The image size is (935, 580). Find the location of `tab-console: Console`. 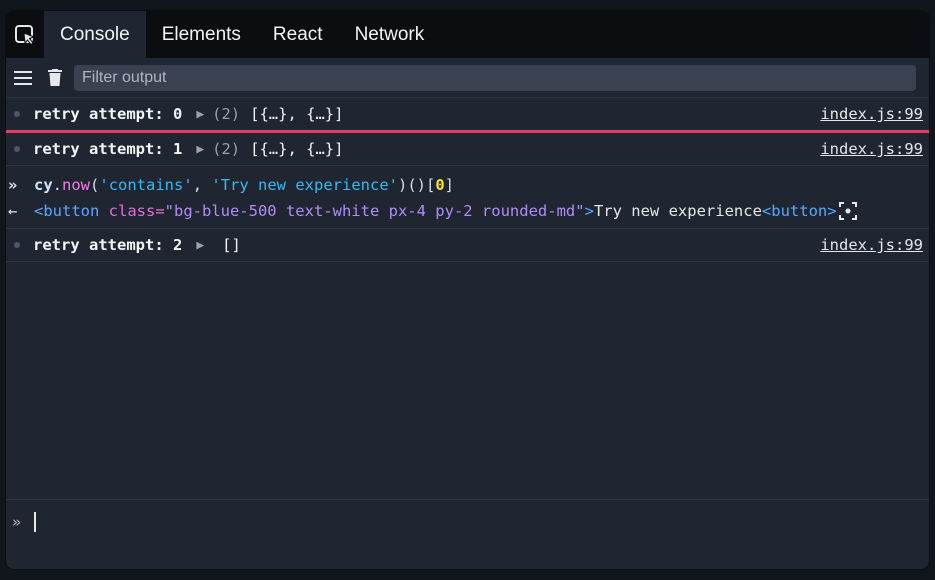

tab-console: Console is located at coordinates (95, 34).